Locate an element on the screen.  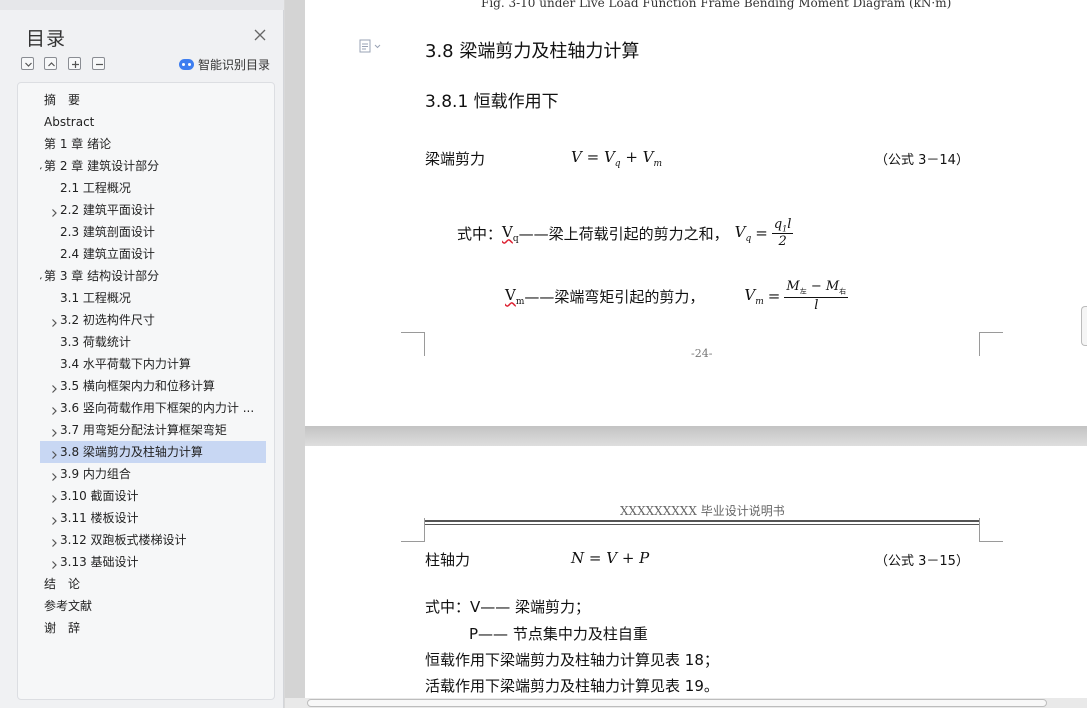
vm-definition: Vm ——梁端弯矩引起的剪力， Vm = M左 − M右 l is located at coordinates (677, 296).